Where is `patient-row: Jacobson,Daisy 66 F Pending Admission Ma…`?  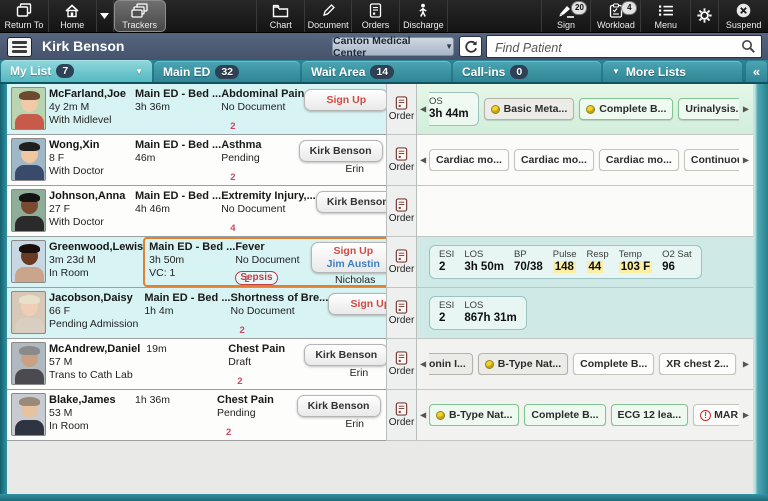
patient-row: Jacobson,Daisy 66 F Pending Admission Ma… is located at coordinates (210, 313).